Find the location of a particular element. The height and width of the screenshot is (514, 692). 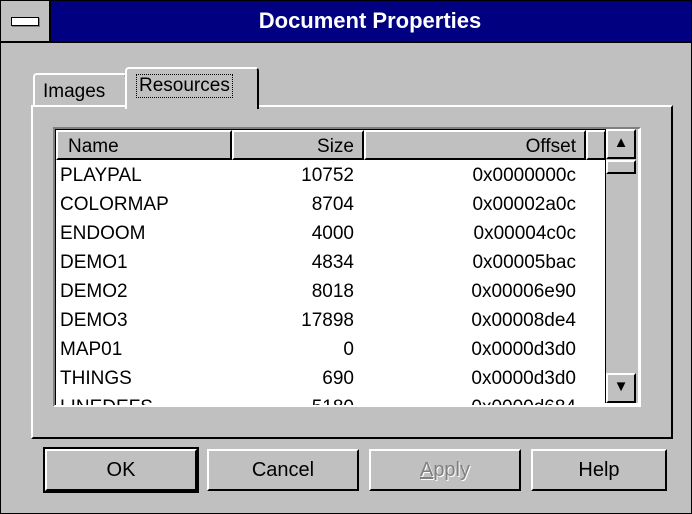

title-bar: Document Properties is located at coordinates (346, 22).